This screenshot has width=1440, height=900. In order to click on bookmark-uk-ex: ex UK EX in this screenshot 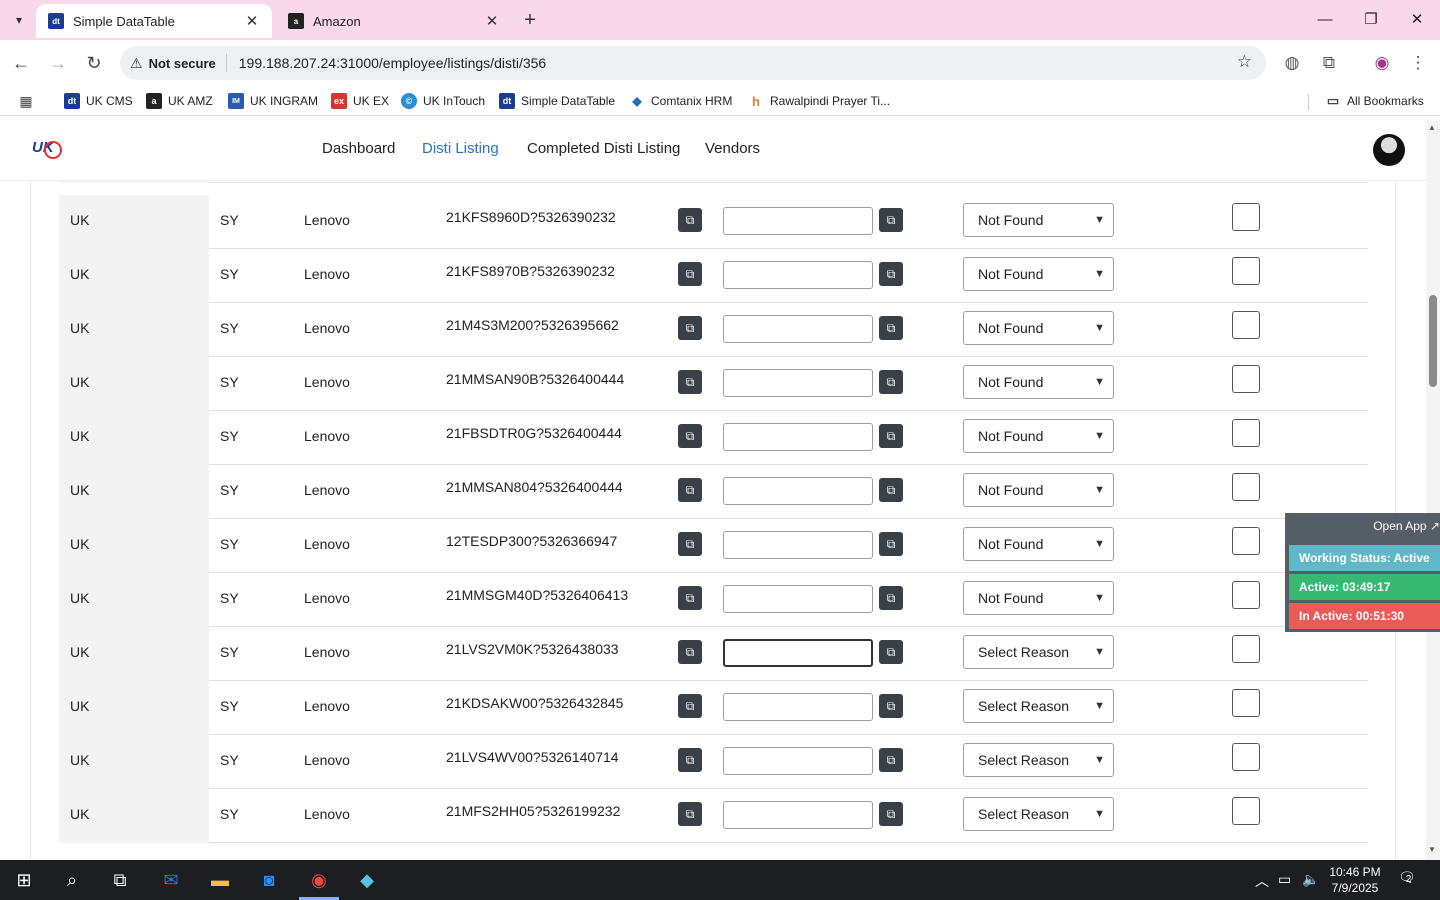, I will do `click(360, 101)`.